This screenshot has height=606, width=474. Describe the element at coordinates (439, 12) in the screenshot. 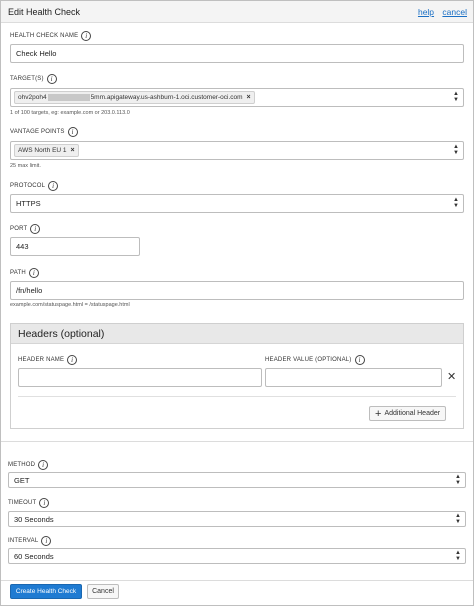

I see `header-links: help cancel` at that location.